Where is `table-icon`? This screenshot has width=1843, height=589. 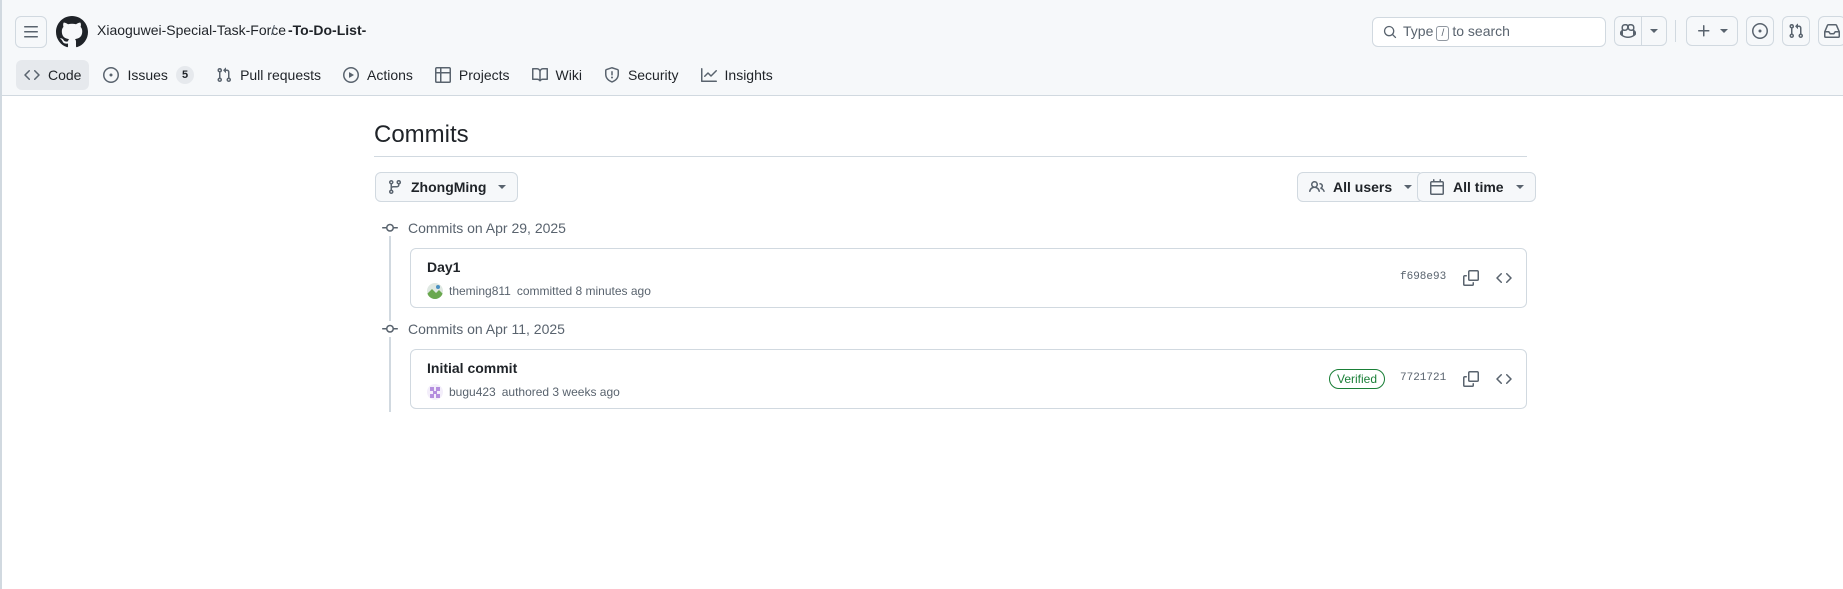
table-icon is located at coordinates (442, 75).